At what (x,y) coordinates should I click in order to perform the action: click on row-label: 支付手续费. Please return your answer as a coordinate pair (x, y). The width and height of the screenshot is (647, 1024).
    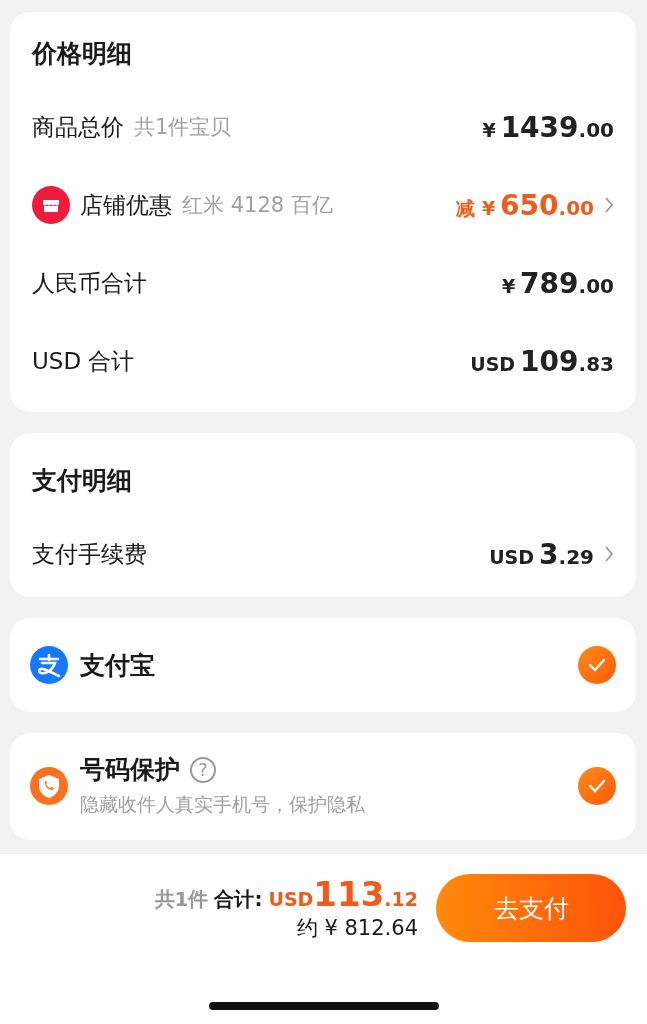
    Looking at the image, I should click on (89, 554).